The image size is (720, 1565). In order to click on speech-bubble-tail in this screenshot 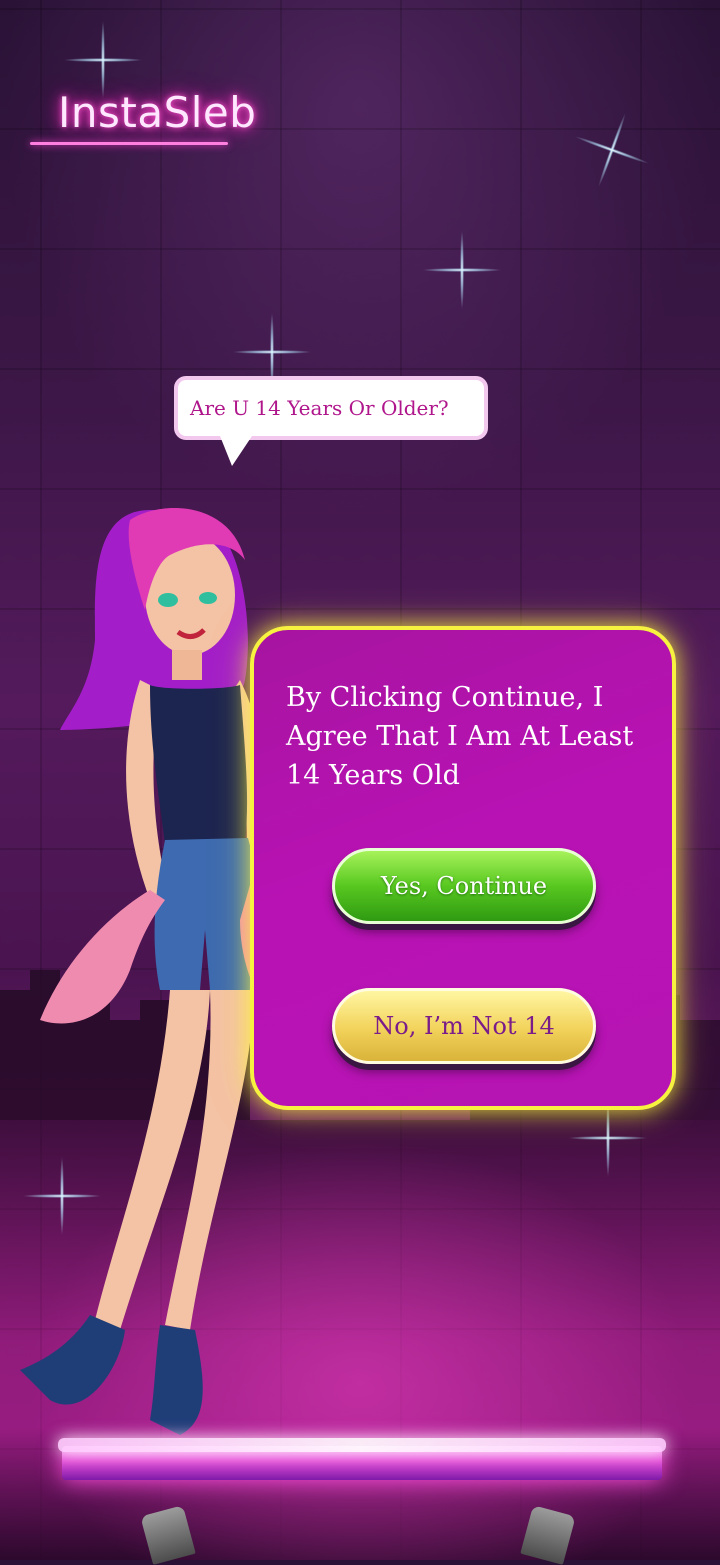, I will do `click(236, 451)`.